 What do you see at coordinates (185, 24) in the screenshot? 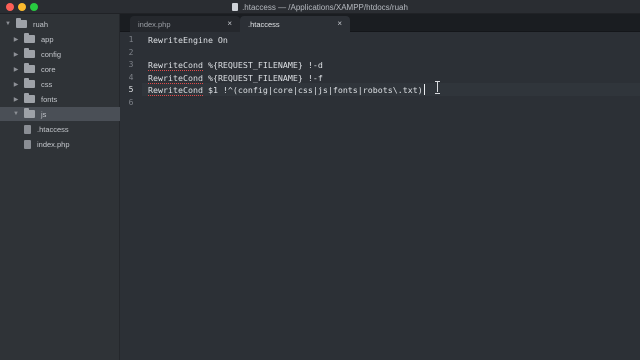
I see `tab-index-php: index.php ×` at bounding box center [185, 24].